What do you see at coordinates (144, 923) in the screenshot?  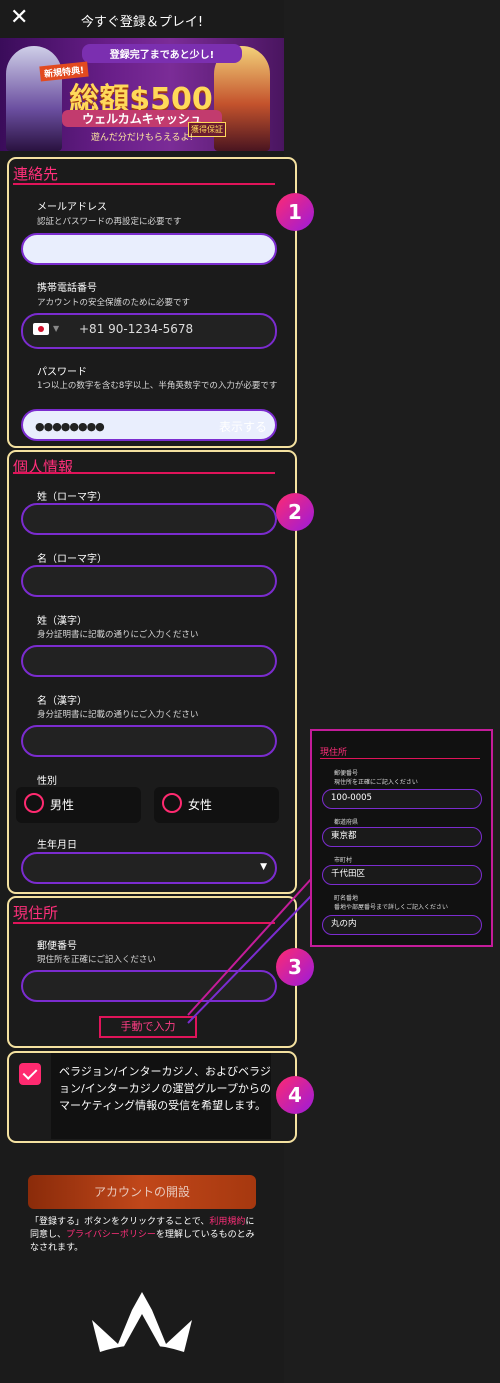 I see `address-divider` at bounding box center [144, 923].